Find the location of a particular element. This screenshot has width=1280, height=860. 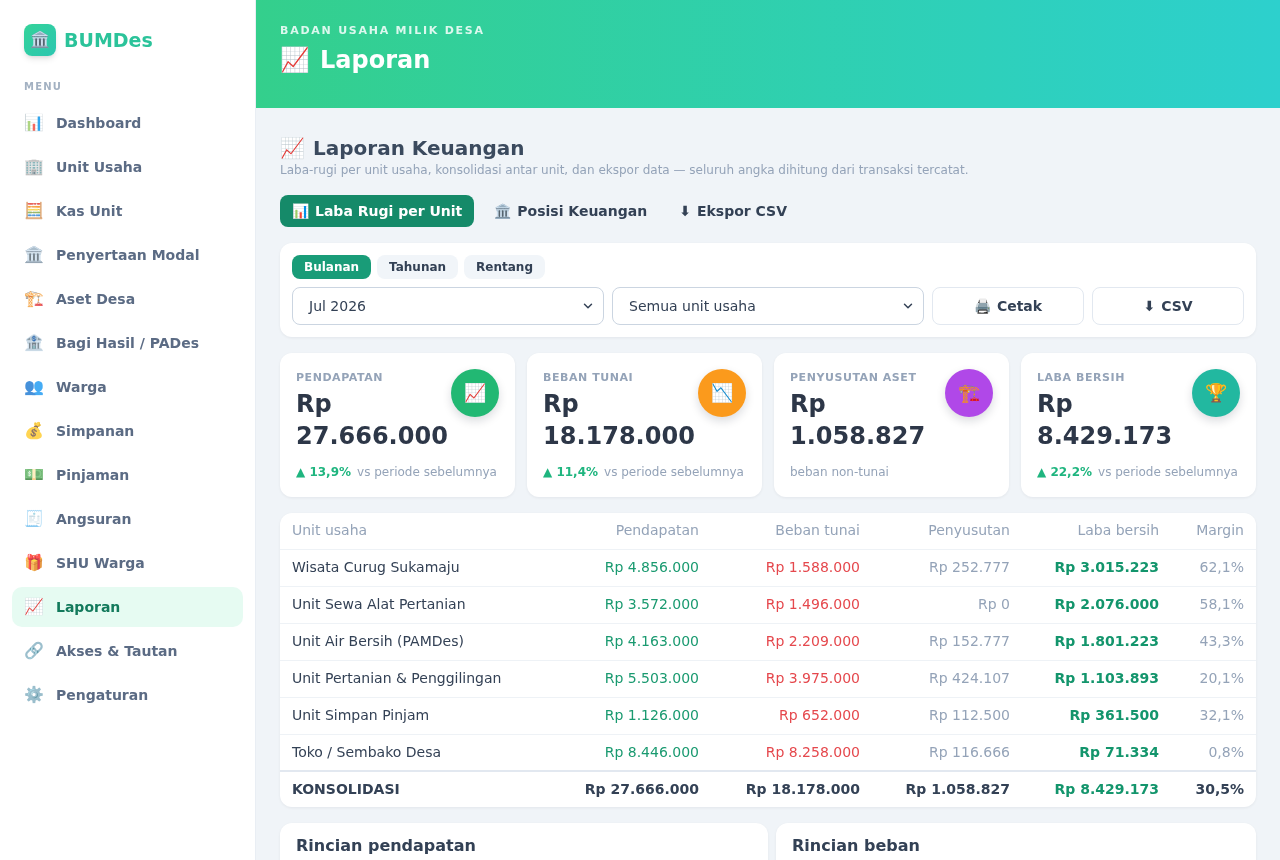

table-cell: 20,1% is located at coordinates (1213, 678).